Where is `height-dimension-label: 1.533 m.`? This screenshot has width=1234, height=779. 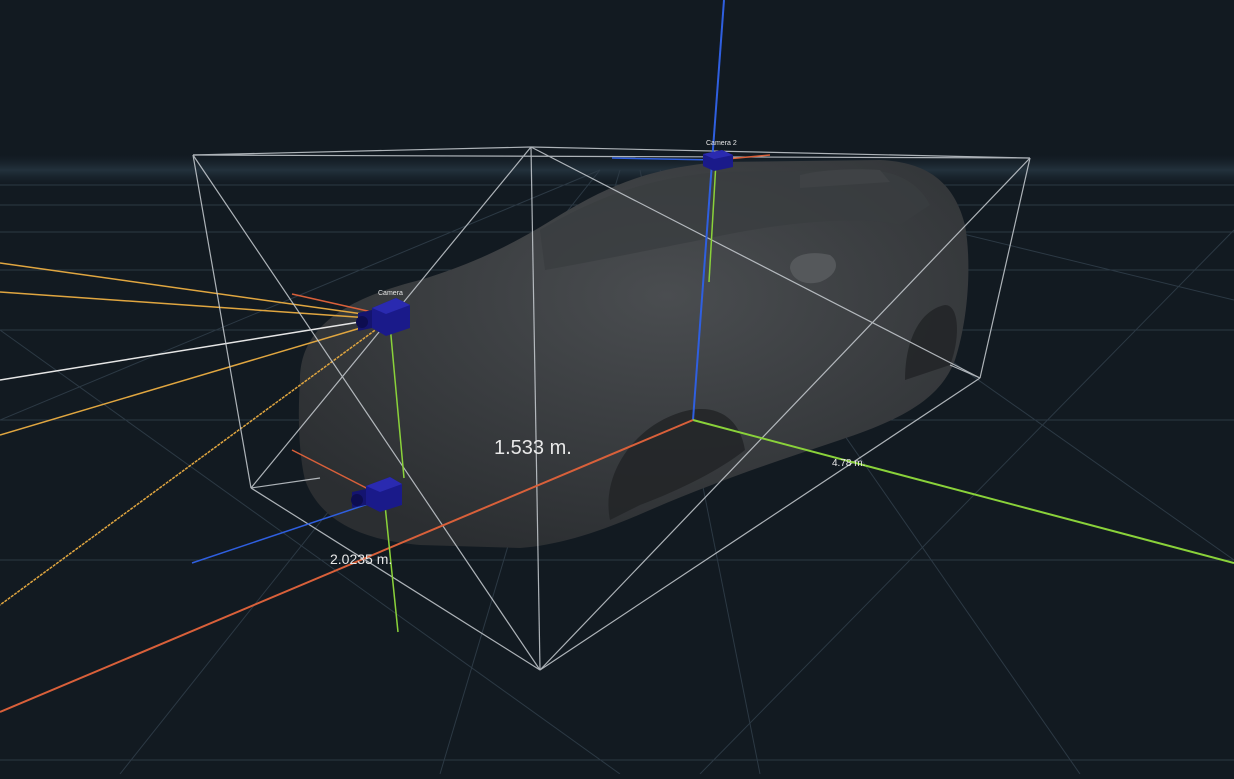 height-dimension-label: 1.533 m. is located at coordinates (533, 448).